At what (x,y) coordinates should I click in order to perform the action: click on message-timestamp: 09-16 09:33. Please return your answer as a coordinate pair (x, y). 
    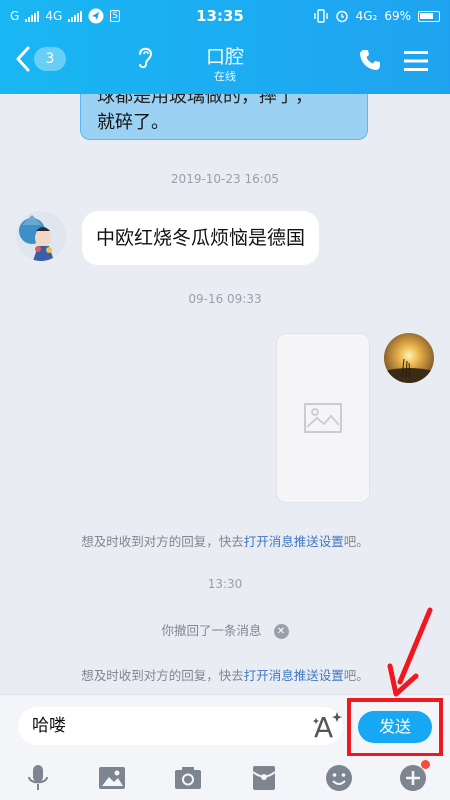
    Looking at the image, I should click on (225, 299).